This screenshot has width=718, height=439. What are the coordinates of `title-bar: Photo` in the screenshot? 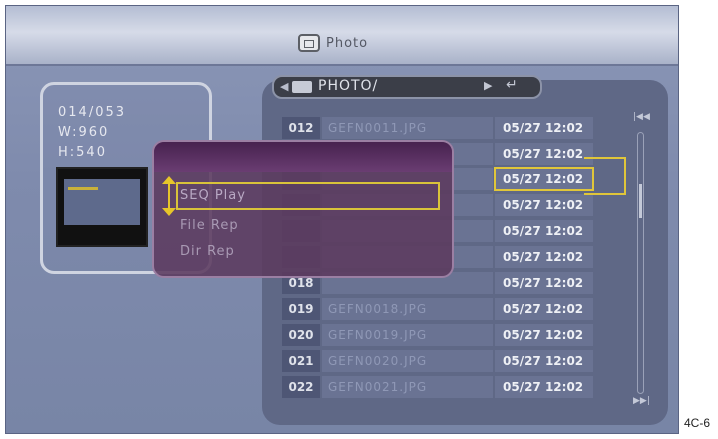 It's located at (342, 36).